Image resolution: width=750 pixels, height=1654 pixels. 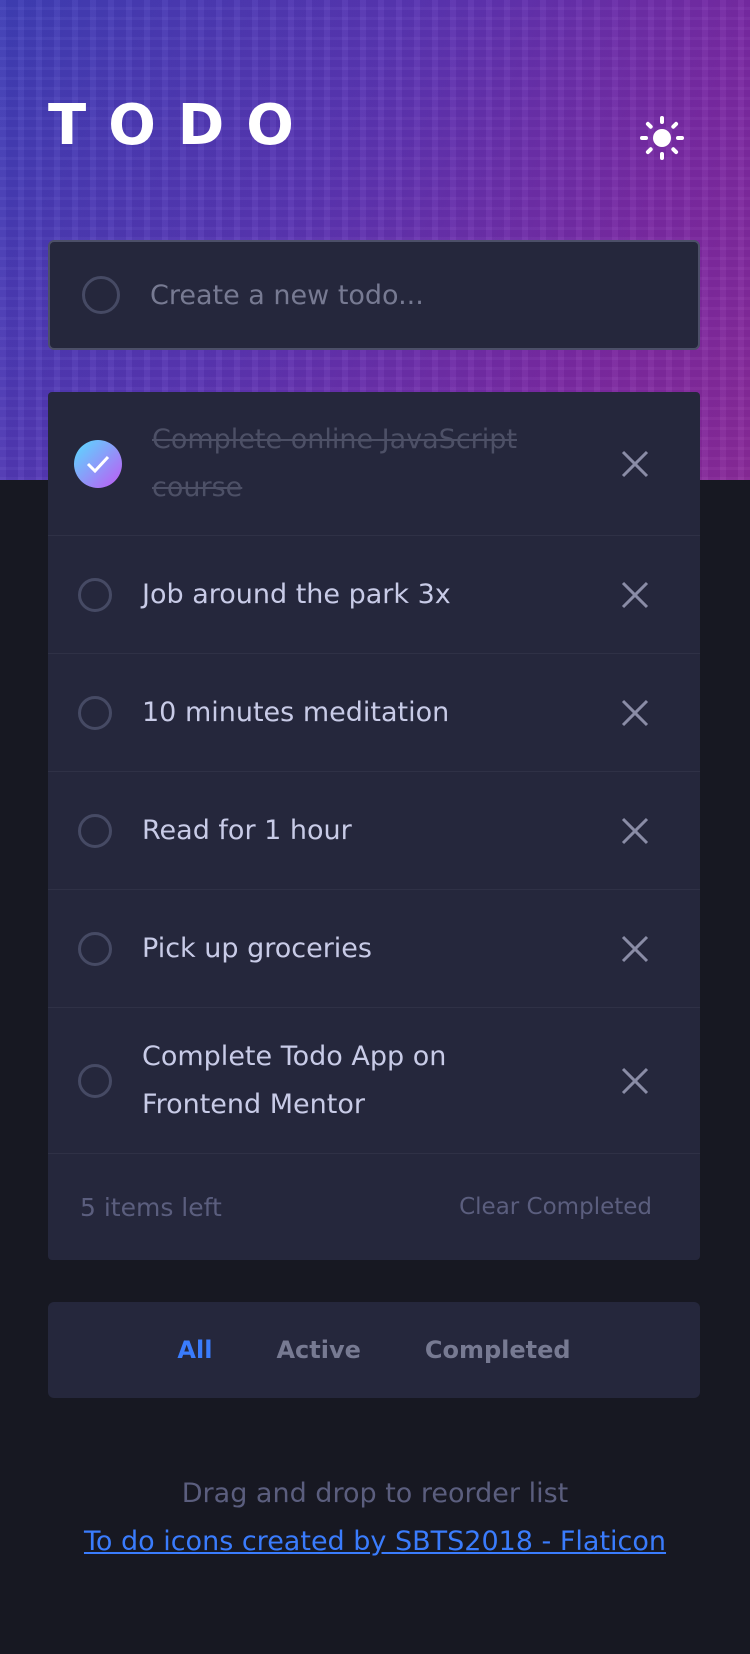 I want to click on check-icon, so click(x=98, y=464).